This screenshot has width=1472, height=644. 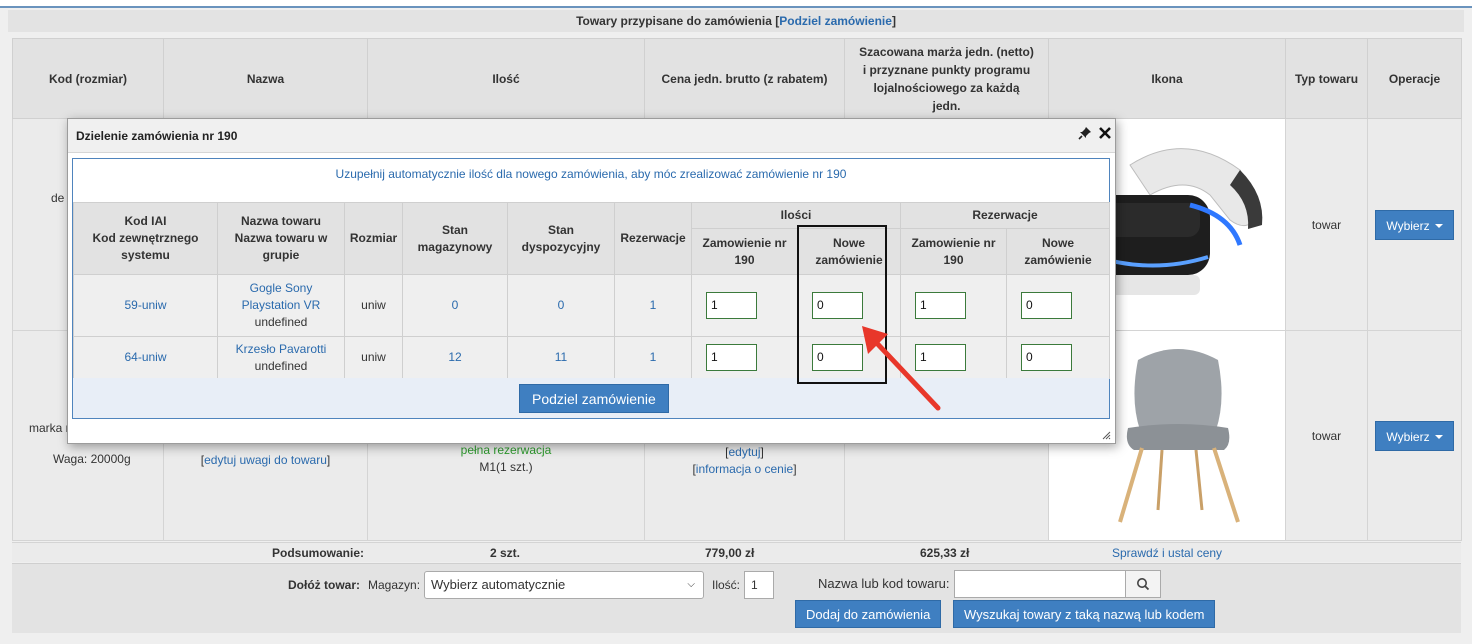 I want to click on dialog-footer: Podziel zamówienie, so click(x=591, y=398).